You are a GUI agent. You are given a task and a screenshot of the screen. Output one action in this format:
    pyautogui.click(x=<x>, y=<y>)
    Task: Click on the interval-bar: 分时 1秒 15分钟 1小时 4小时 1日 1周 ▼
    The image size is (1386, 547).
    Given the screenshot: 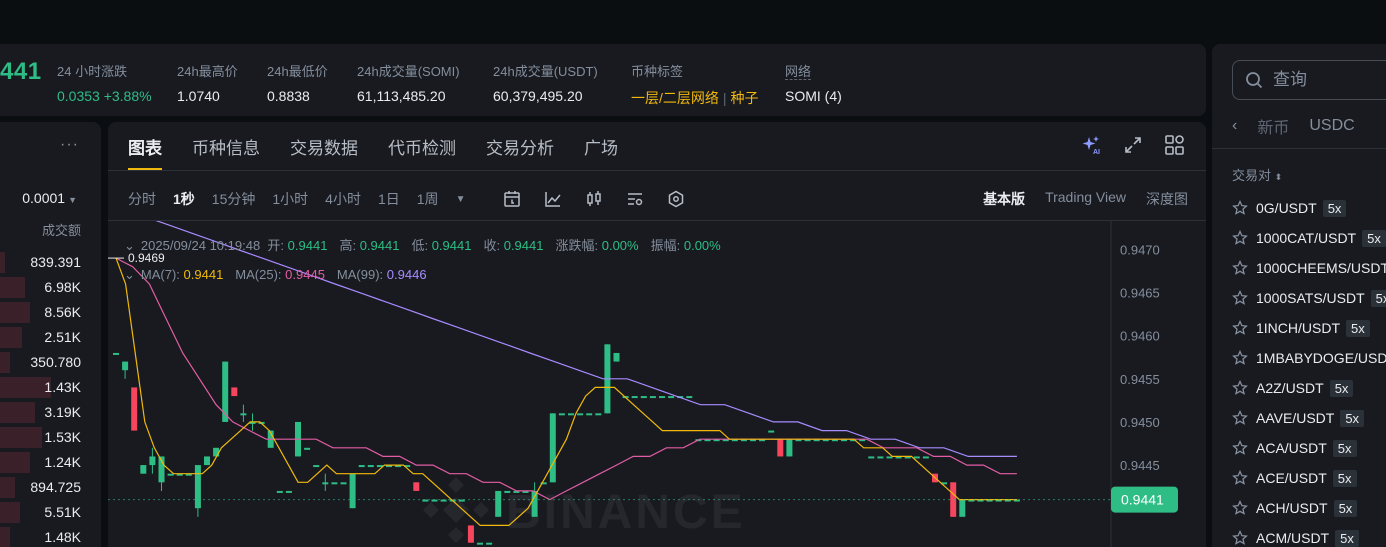 What is the action you would take?
    pyautogui.click(x=407, y=199)
    